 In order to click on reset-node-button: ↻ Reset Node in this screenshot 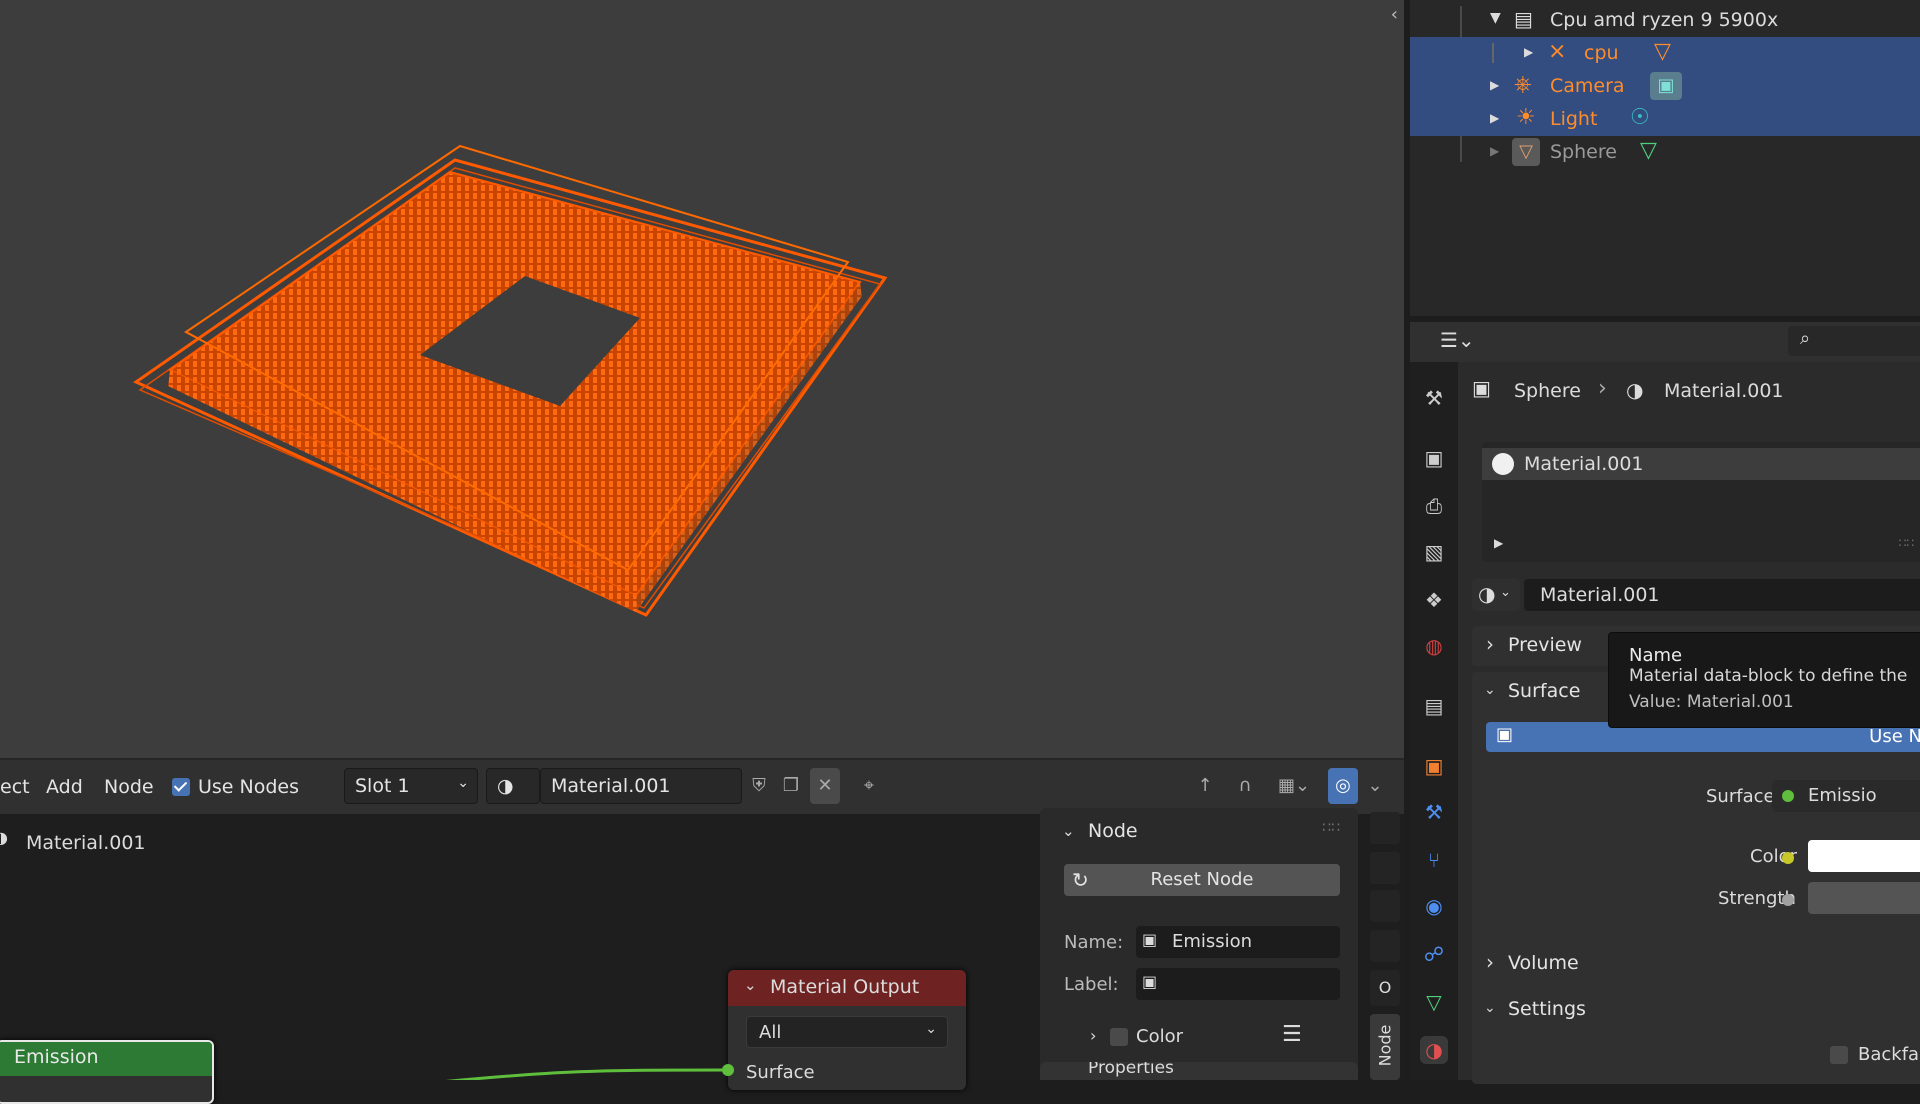, I will do `click(1202, 880)`.